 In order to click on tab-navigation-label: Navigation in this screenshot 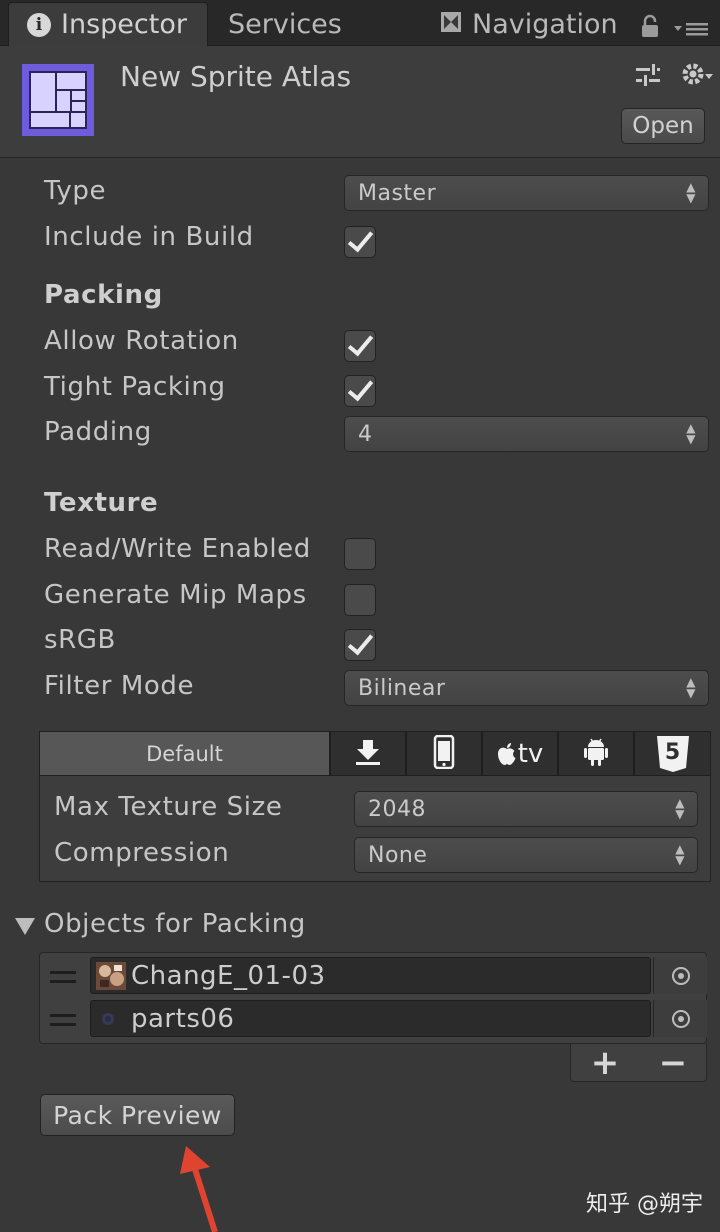, I will do `click(545, 24)`.